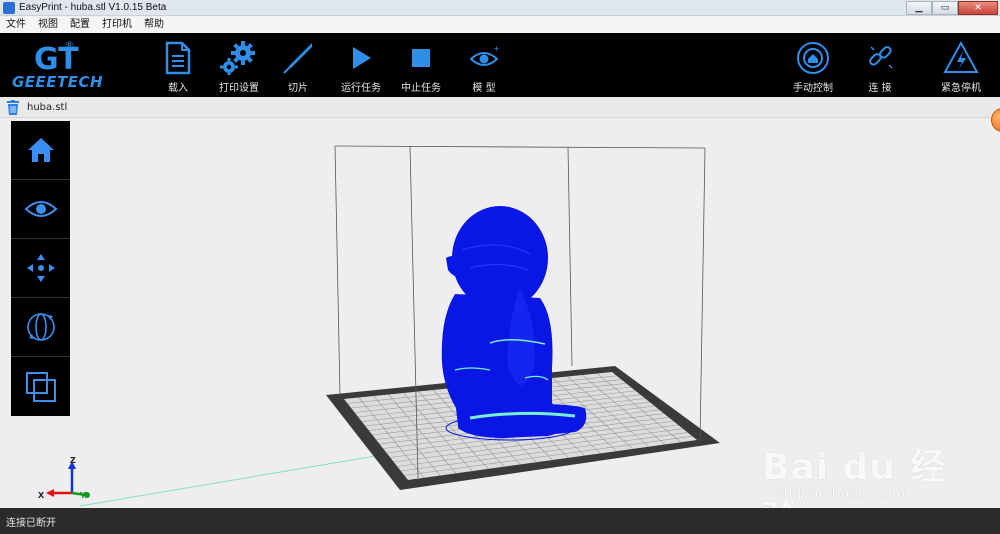  I want to click on stop-task-button: 中止任务, so click(421, 65).